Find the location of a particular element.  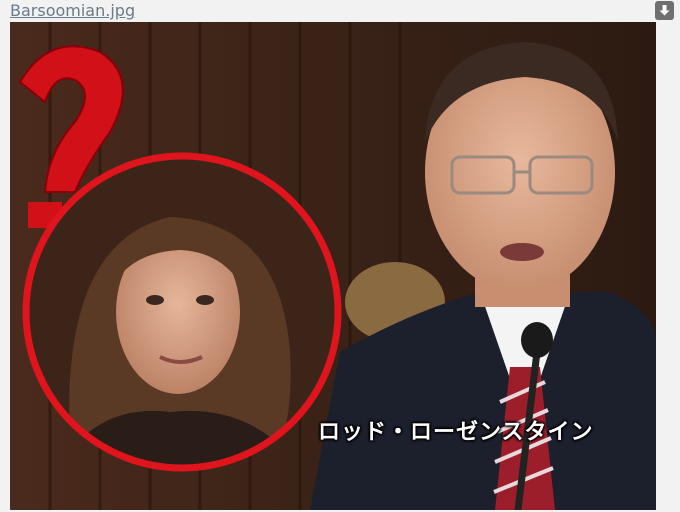

file-name-link: Barsoomian.jpg is located at coordinates (72, 11).